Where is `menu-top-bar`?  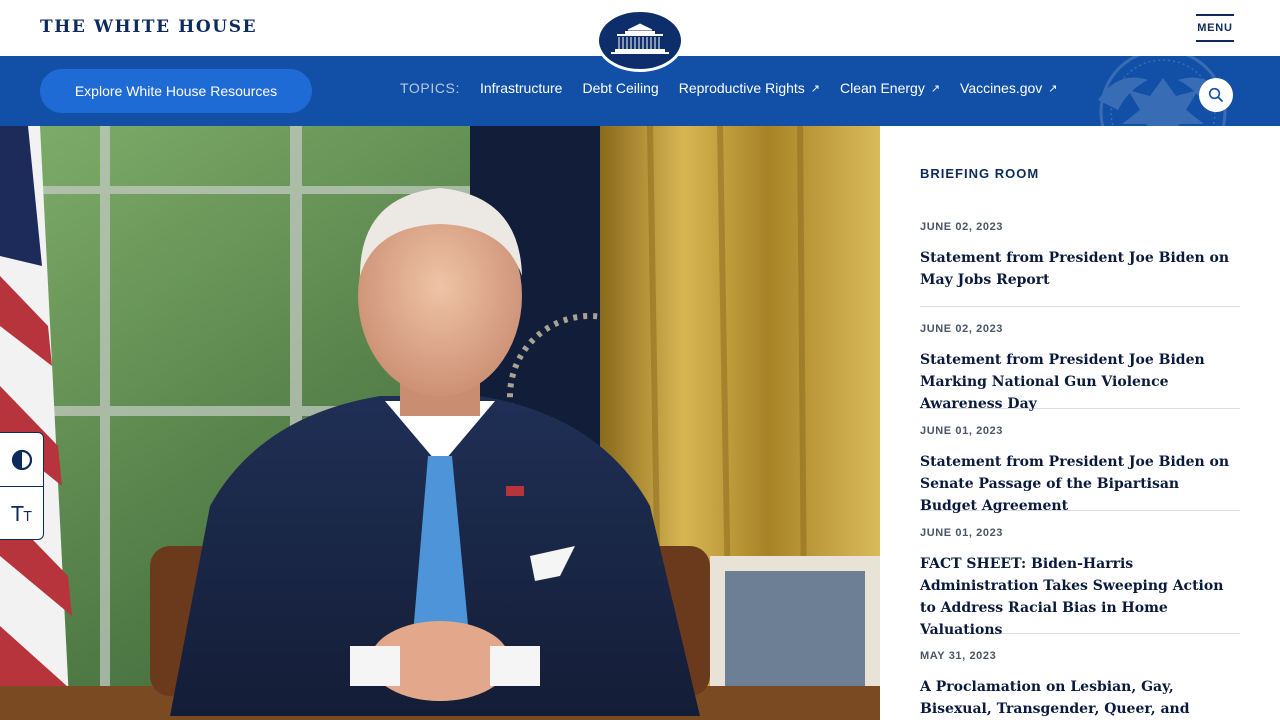
menu-top-bar is located at coordinates (1215, 15).